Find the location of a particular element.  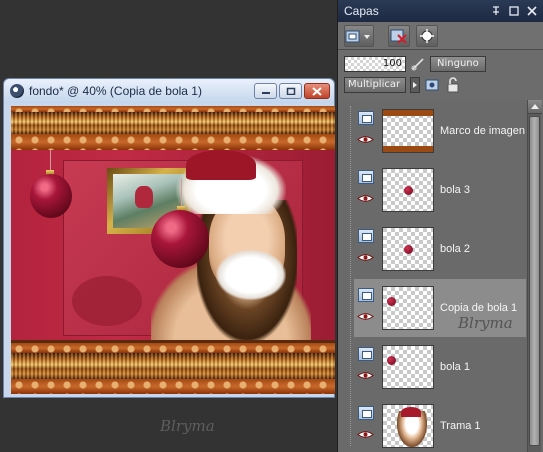

palette-watermark: Blryma is located at coordinates (485, 323).